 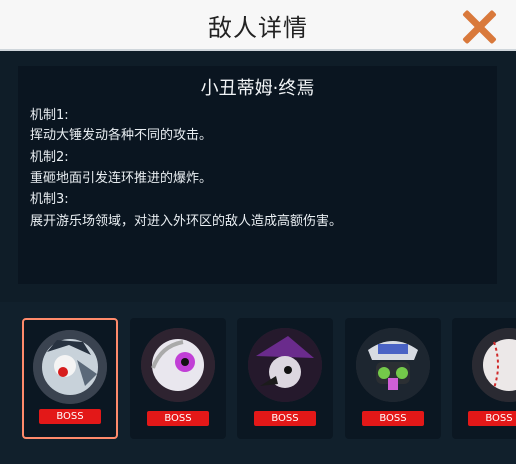 I want to click on header-bar: 敌人详情, so click(x=258, y=25).